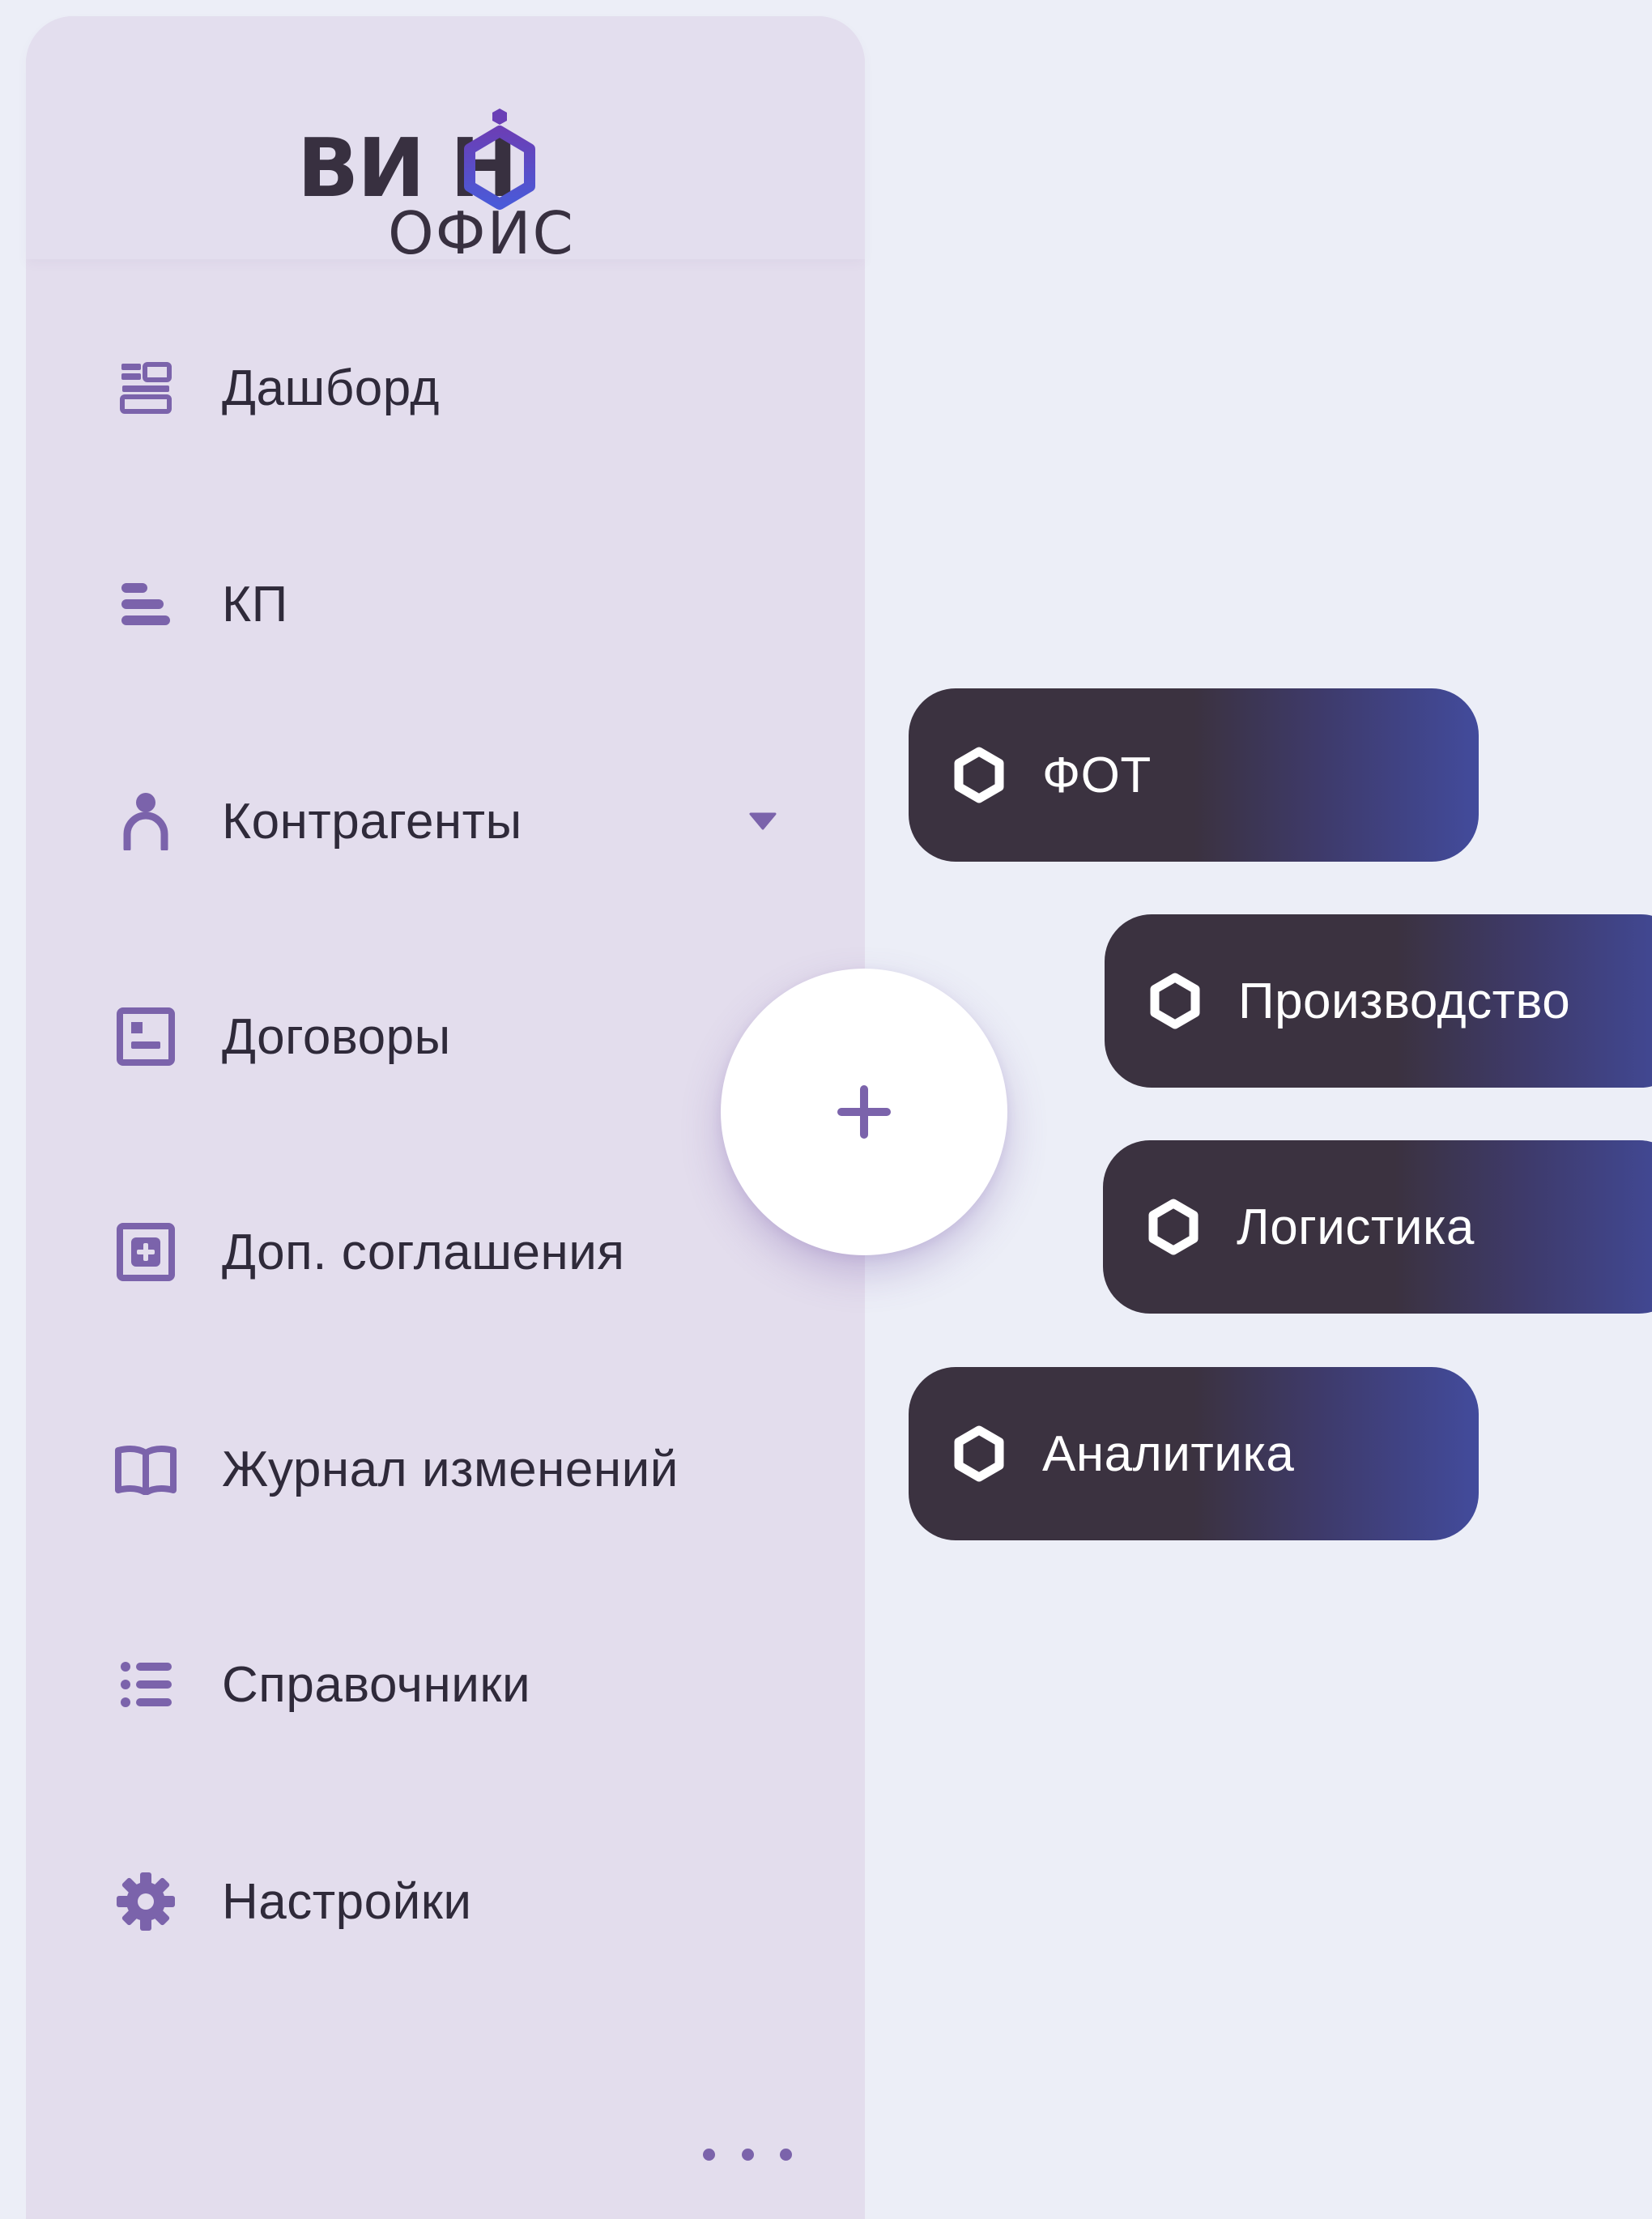 This screenshot has height=2219, width=1652. Describe the element at coordinates (1194, 775) in the screenshot. I see `quick-action-fot: ФОТ` at that location.